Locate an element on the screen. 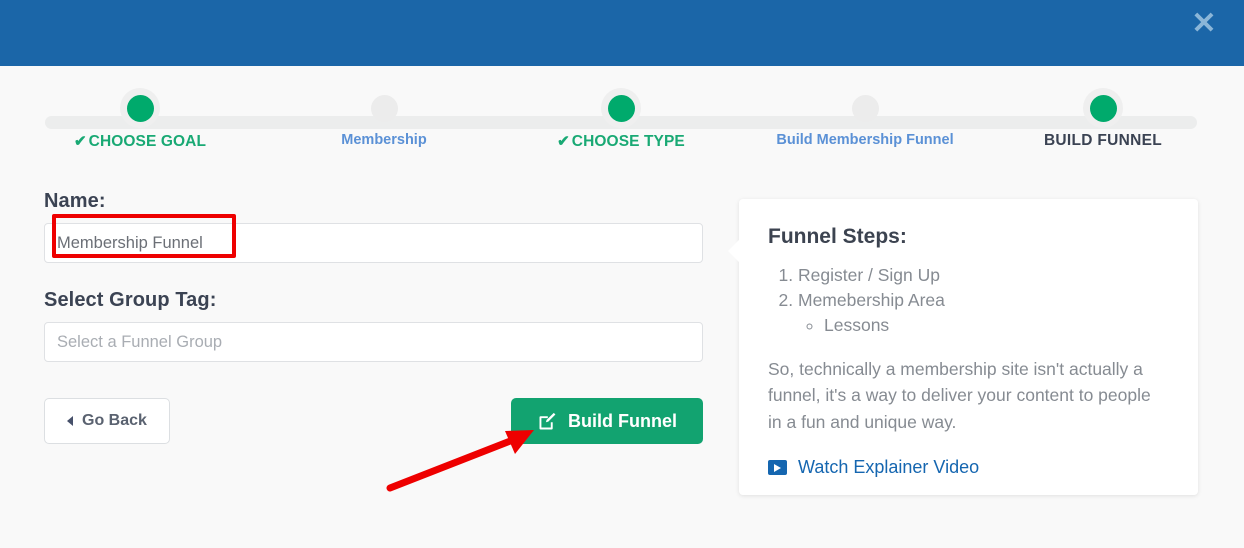 Image resolution: width=1244 pixels, height=548 pixels. name-label: Name: is located at coordinates (75, 201).